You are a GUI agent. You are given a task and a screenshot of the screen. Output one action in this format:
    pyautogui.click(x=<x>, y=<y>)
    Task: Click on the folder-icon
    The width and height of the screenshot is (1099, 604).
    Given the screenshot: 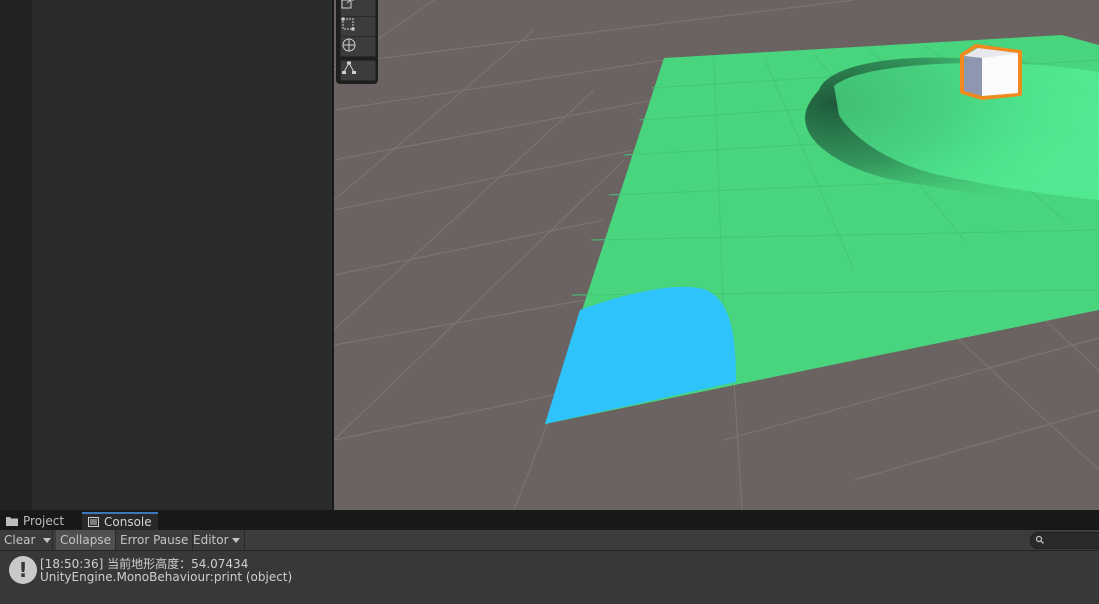 What is the action you would take?
    pyautogui.click(x=12, y=521)
    